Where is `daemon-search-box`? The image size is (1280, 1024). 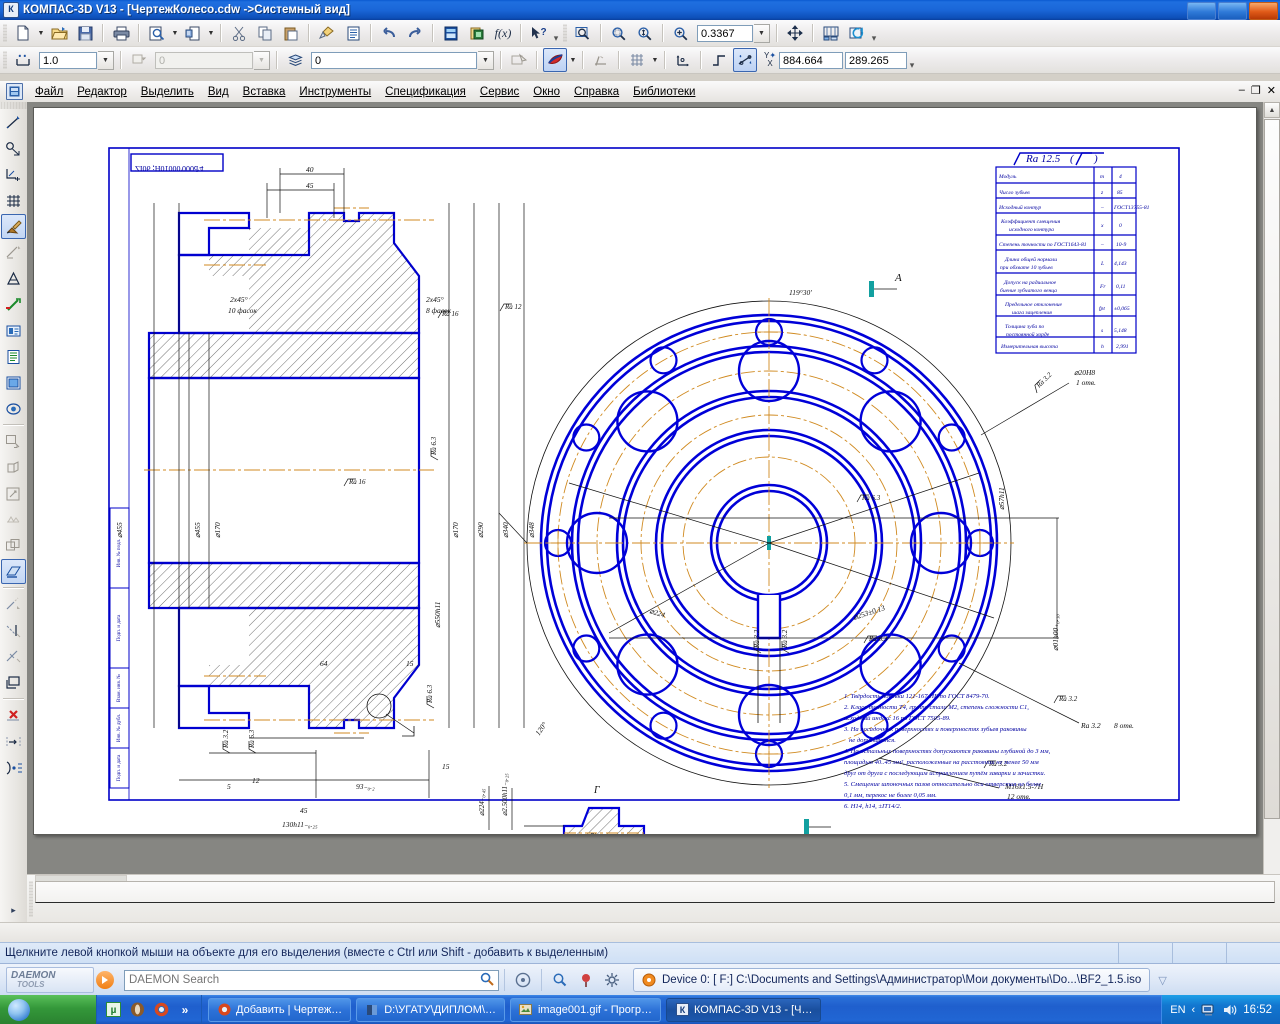 daemon-search-box is located at coordinates (311, 980).